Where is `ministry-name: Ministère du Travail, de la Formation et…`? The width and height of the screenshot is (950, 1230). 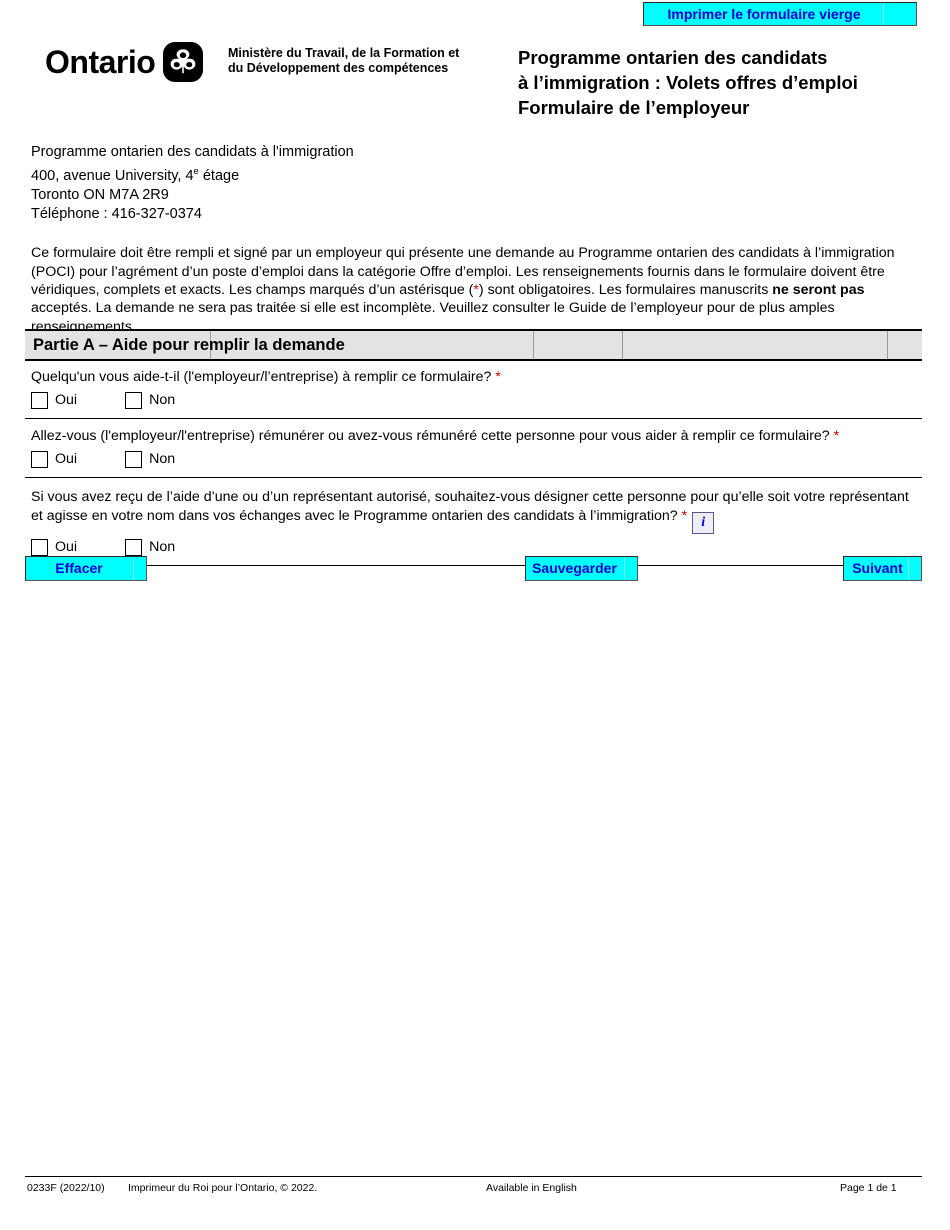 ministry-name: Ministère du Travail, de la Formation et… is located at coordinates (368, 61).